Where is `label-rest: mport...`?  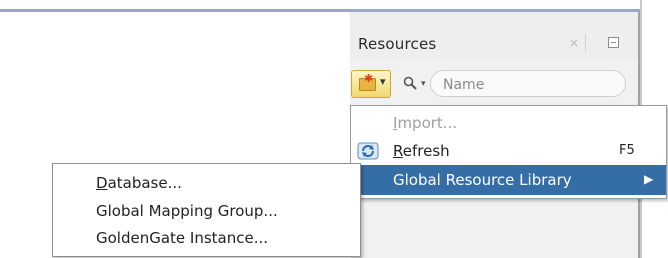
label-rest: mport... is located at coordinates (427, 123).